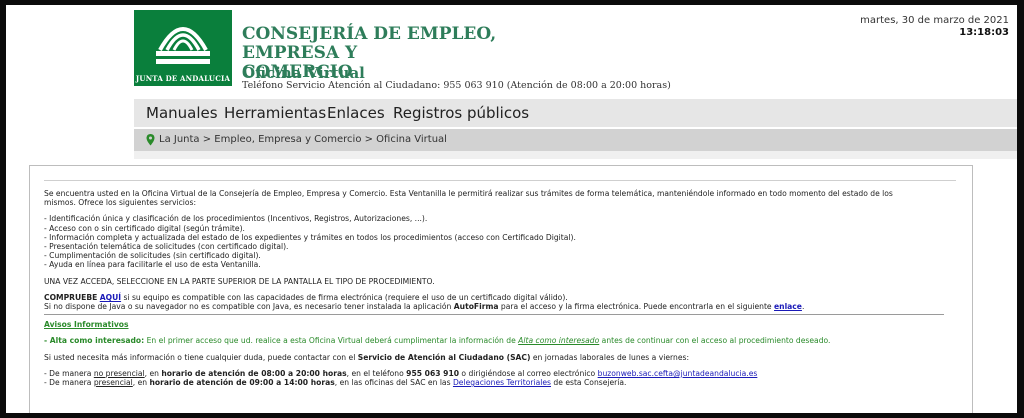 Image resolution: width=1024 pixels, height=418 pixels. Describe the element at coordinates (71, 297) in the screenshot. I see `comprube-label: COMPRUEBE` at that location.